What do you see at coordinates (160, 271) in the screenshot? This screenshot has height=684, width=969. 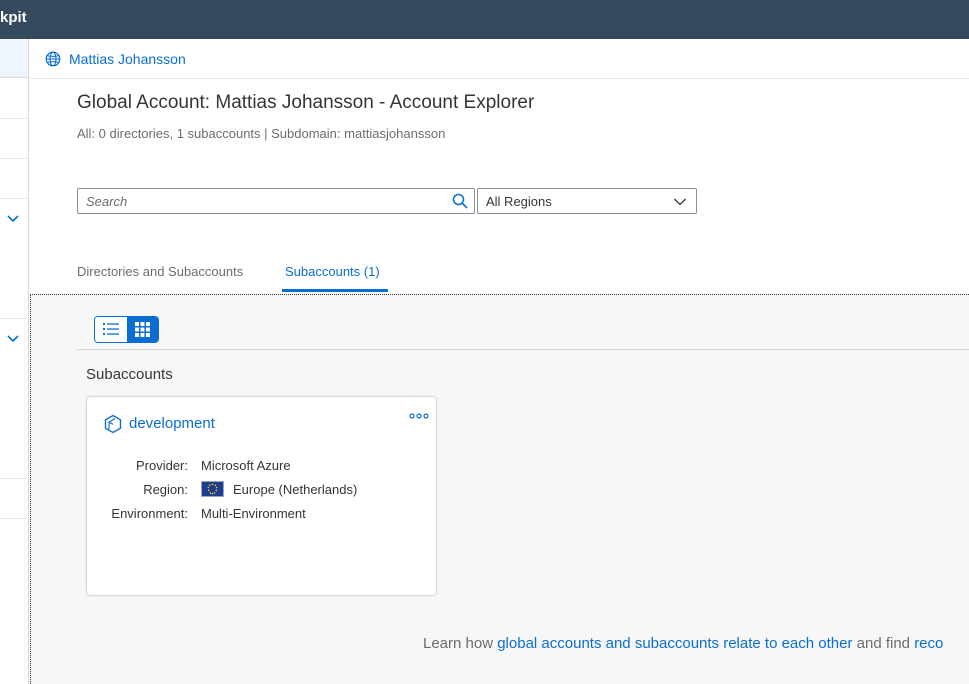 I see `tab-directories-and-subaccounts: Directories and Subaccounts` at bounding box center [160, 271].